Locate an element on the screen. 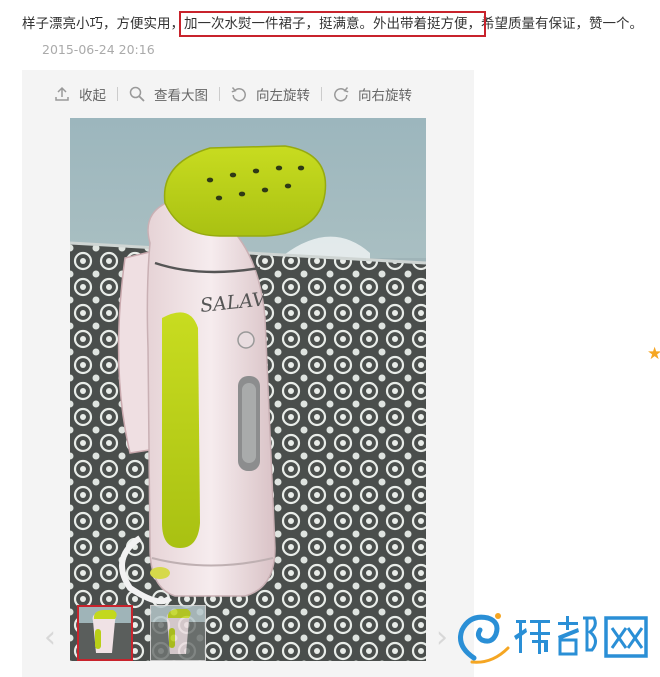 This screenshot has width=660, height=677. view-large-button: 查看大图 is located at coordinates (168, 94).